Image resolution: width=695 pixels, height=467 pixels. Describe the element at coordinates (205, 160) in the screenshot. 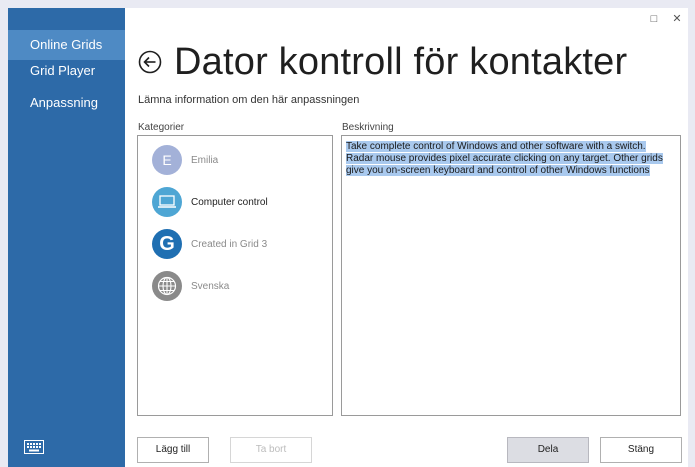

I see `category-label: Emilia` at that location.